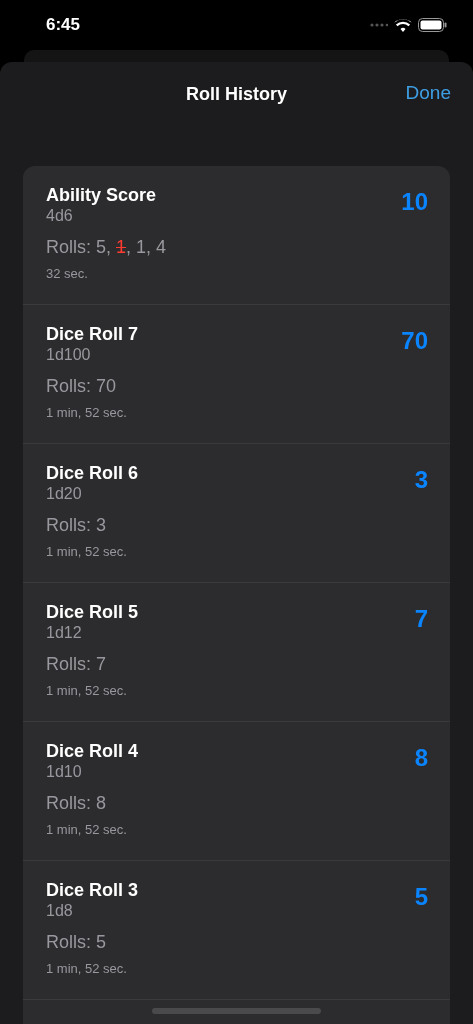 This screenshot has width=473, height=1024. Describe the element at coordinates (421, 619) in the screenshot. I see `roll-total: 7` at that location.